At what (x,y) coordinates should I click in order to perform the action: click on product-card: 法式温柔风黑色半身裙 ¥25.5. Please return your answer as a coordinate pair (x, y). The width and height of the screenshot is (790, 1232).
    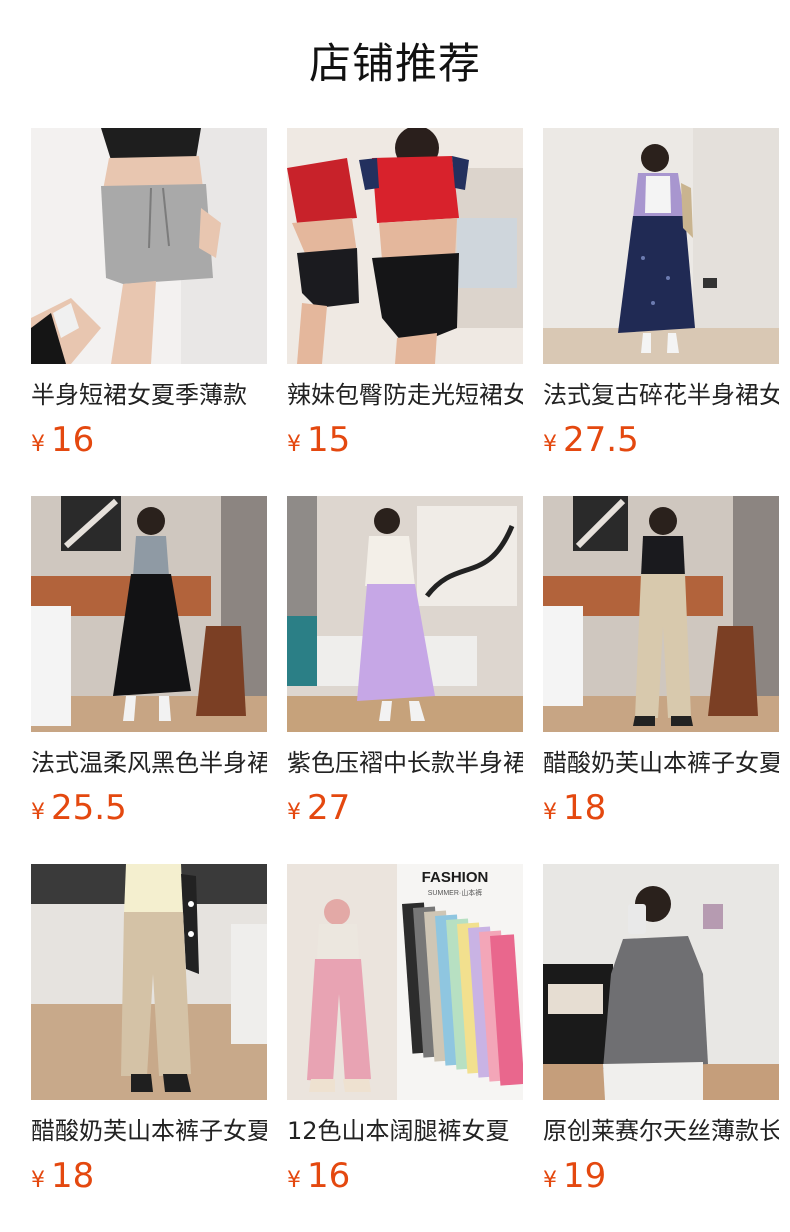
    Looking at the image, I should click on (149, 680).